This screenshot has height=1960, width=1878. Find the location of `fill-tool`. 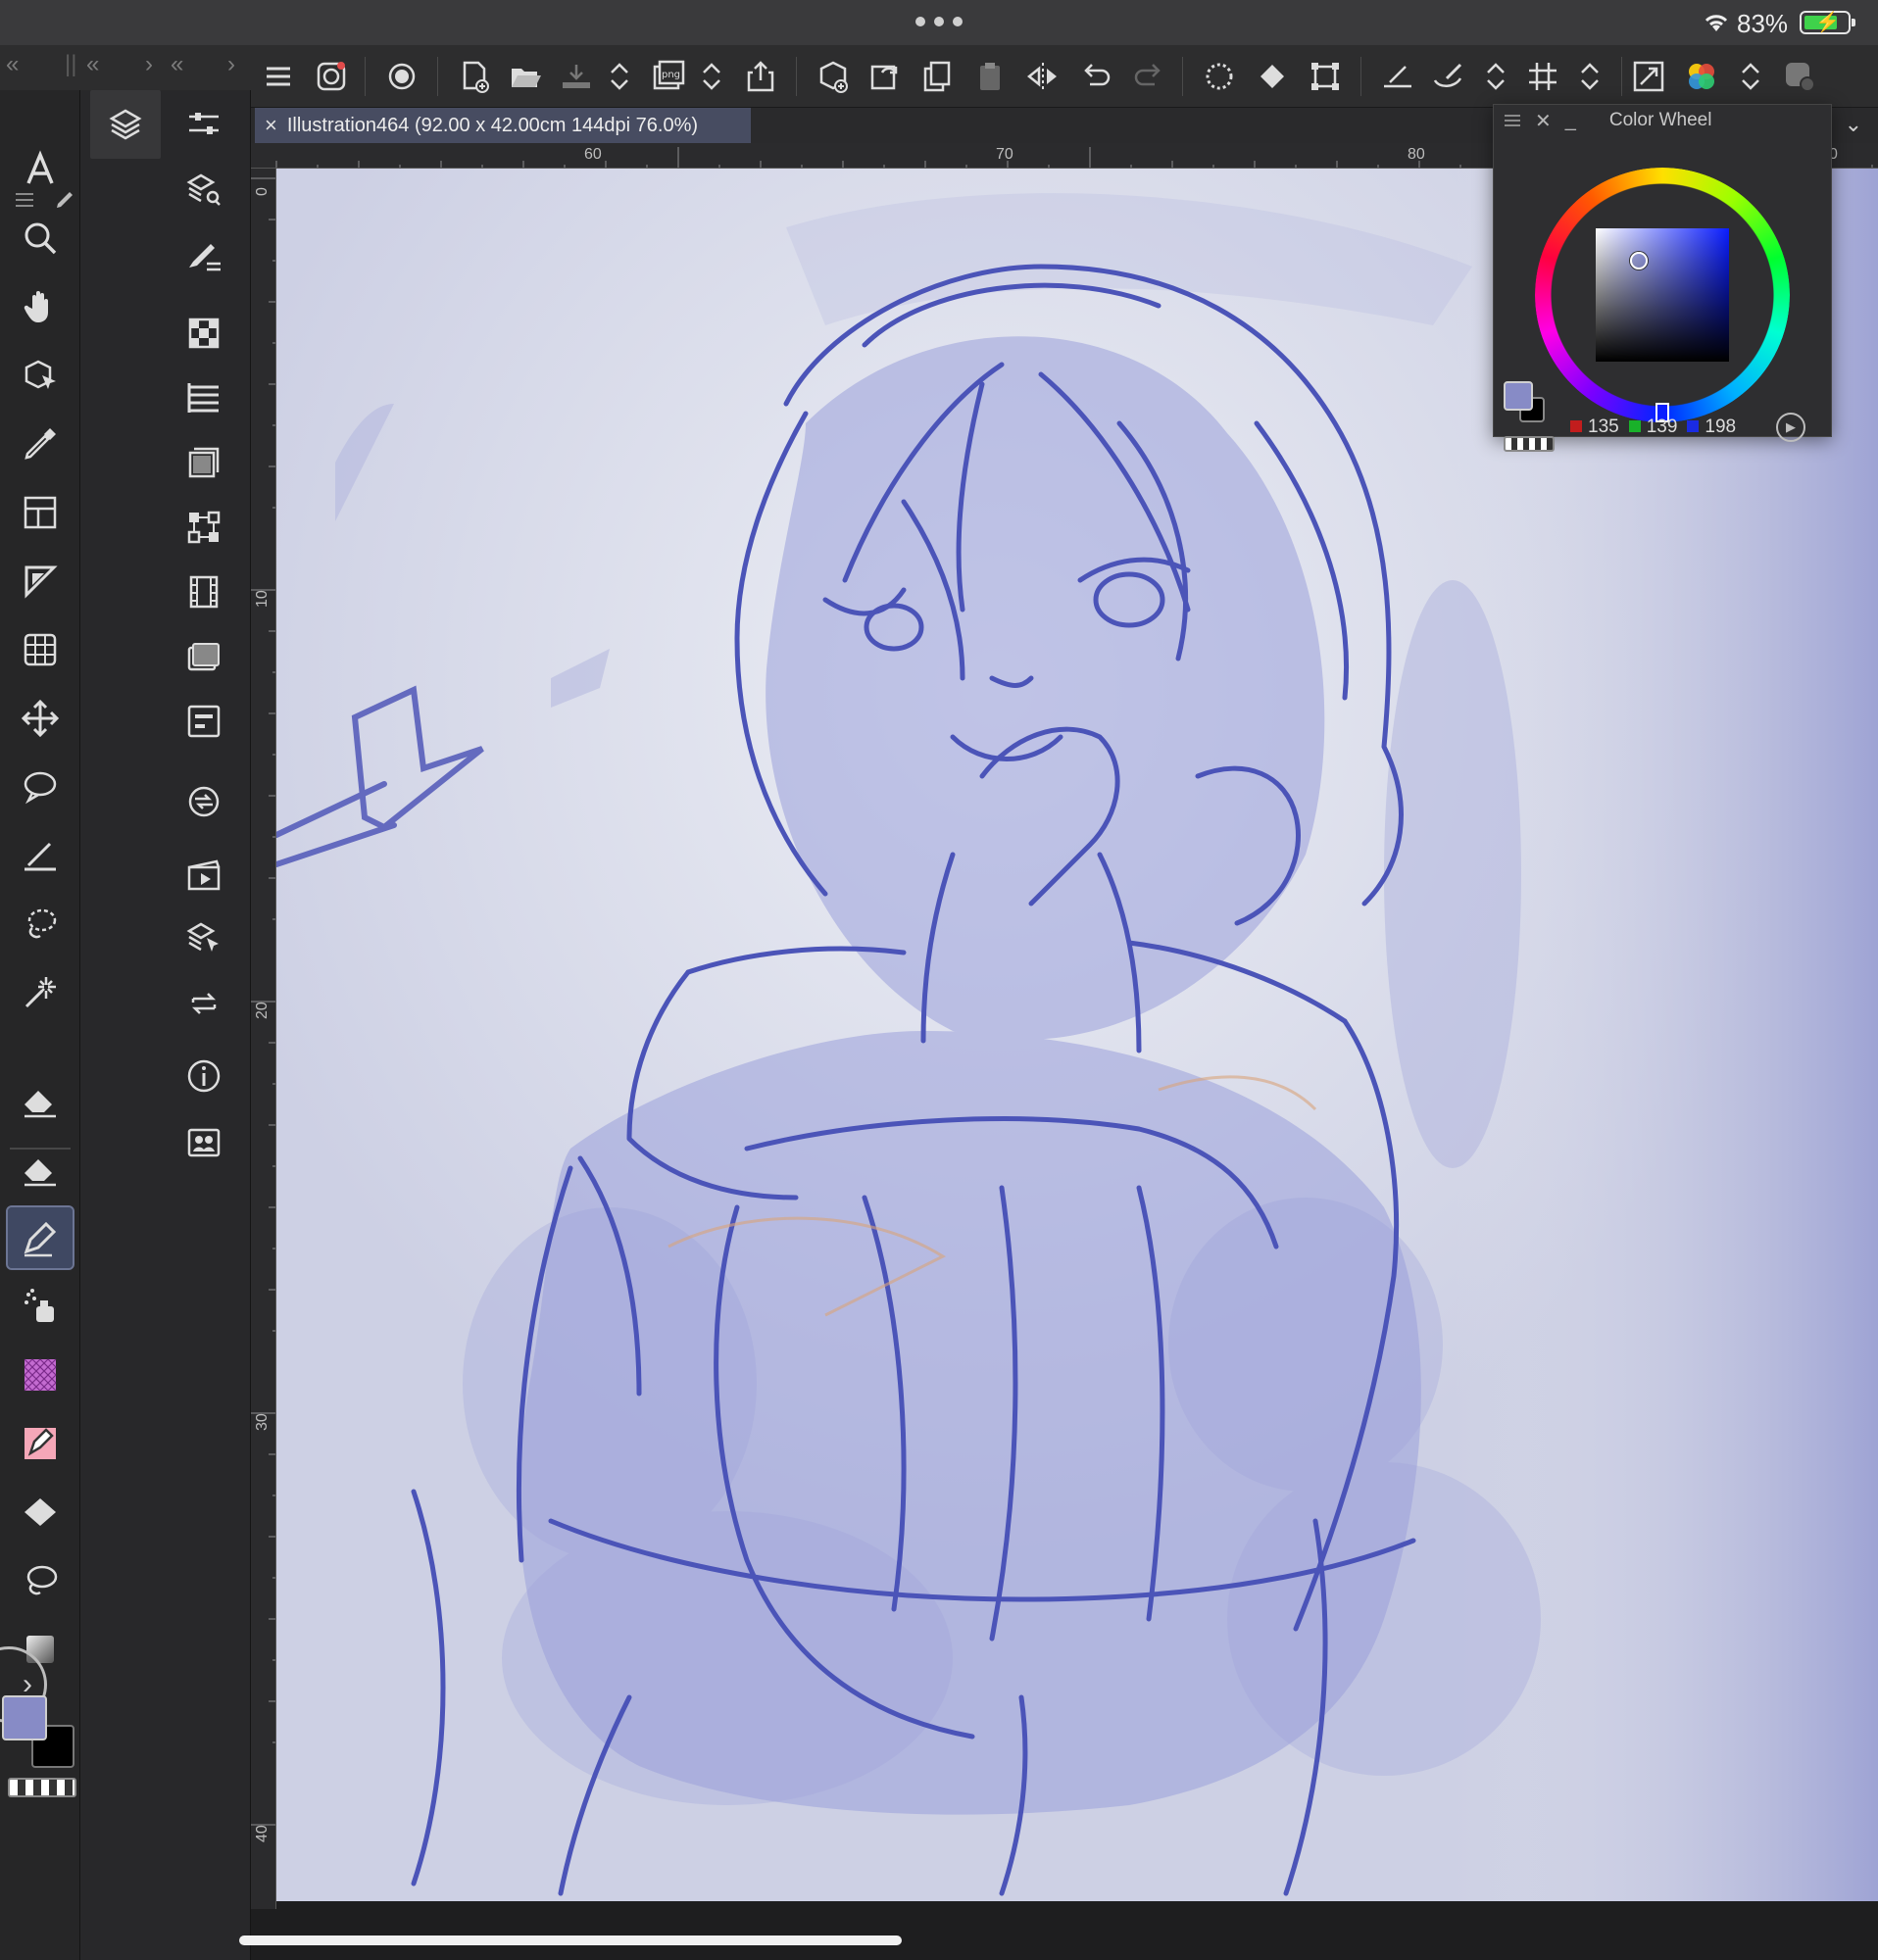

fill-tool is located at coordinates (41, 1512).